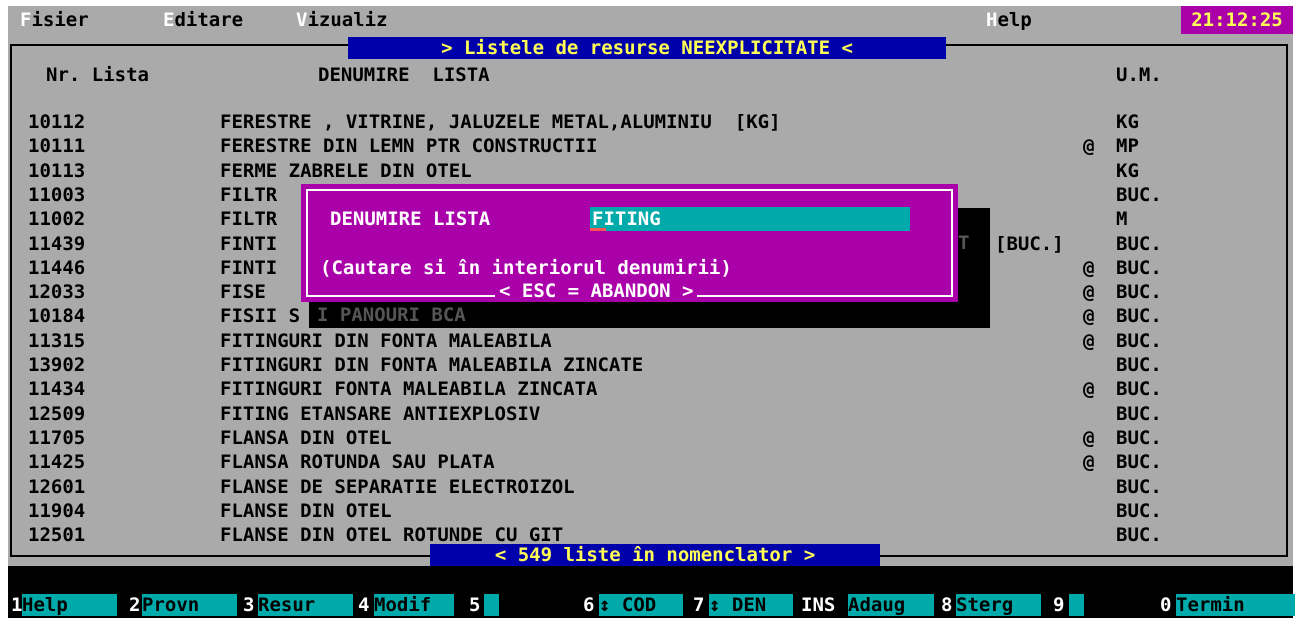 The image size is (1295, 620). I want to click on fkey-9: 9, so click(1068, 605).